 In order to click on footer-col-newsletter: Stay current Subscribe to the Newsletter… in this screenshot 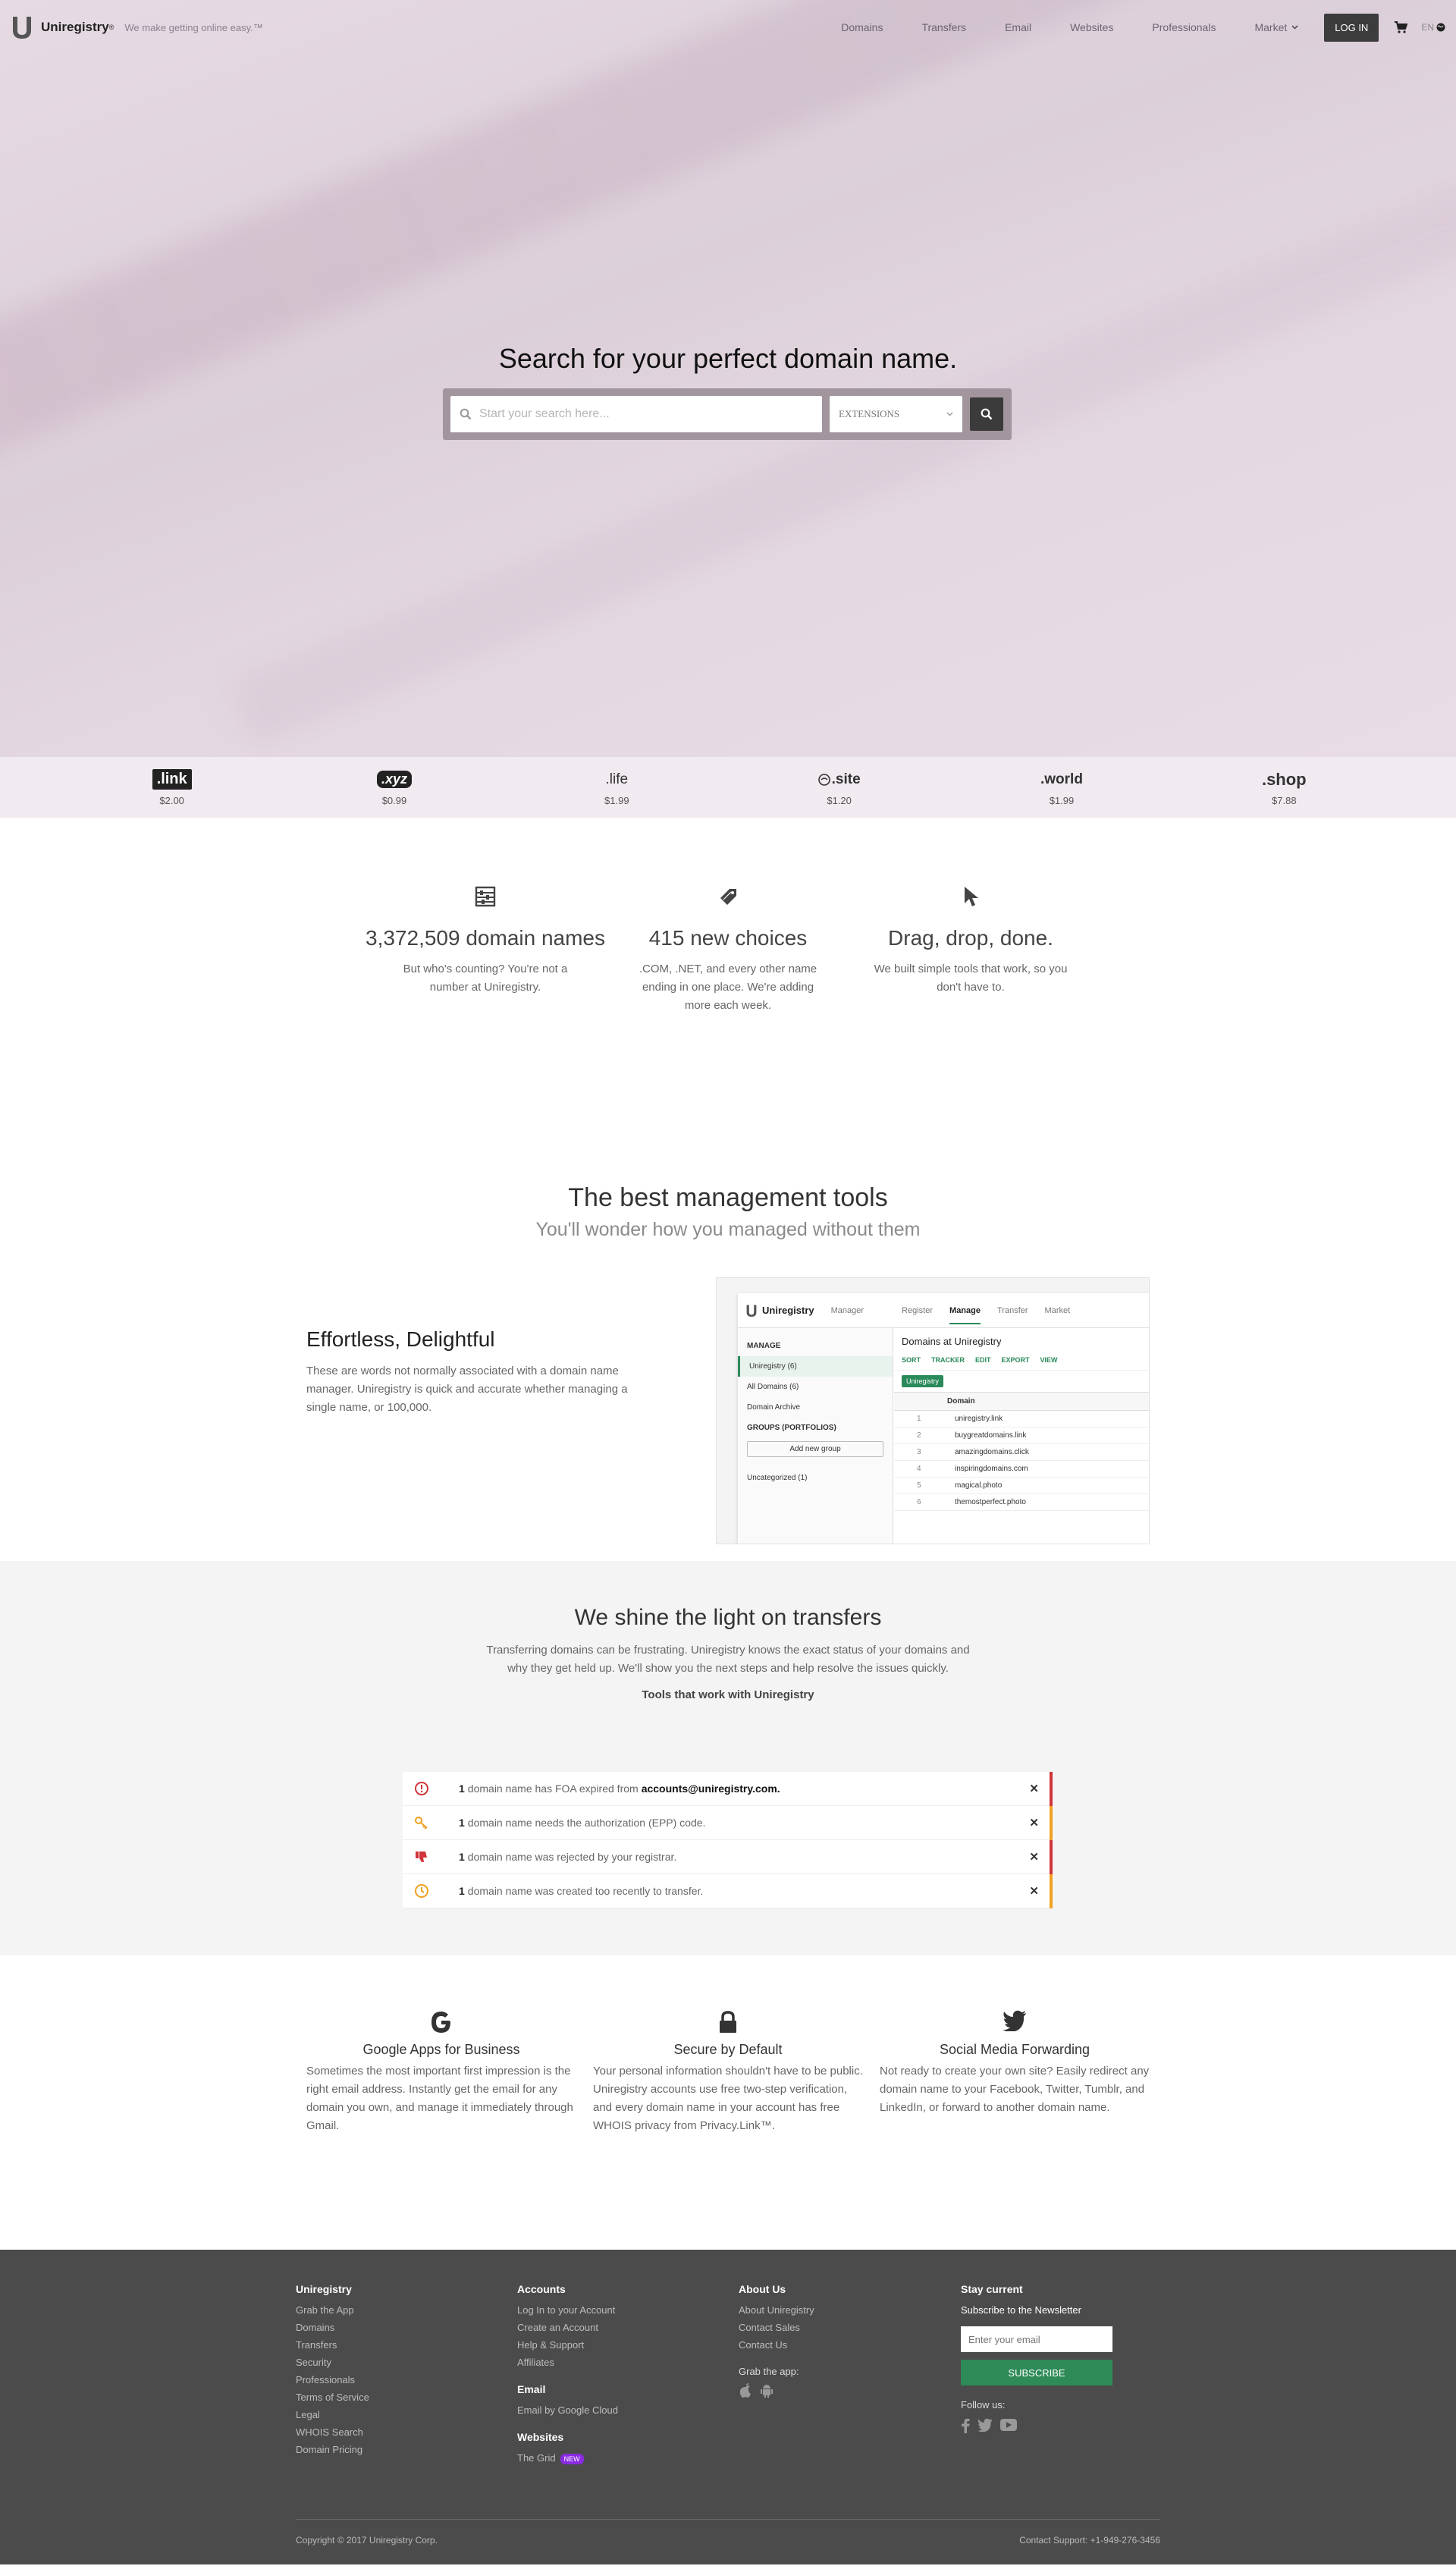, I will do `click(1036, 2358)`.